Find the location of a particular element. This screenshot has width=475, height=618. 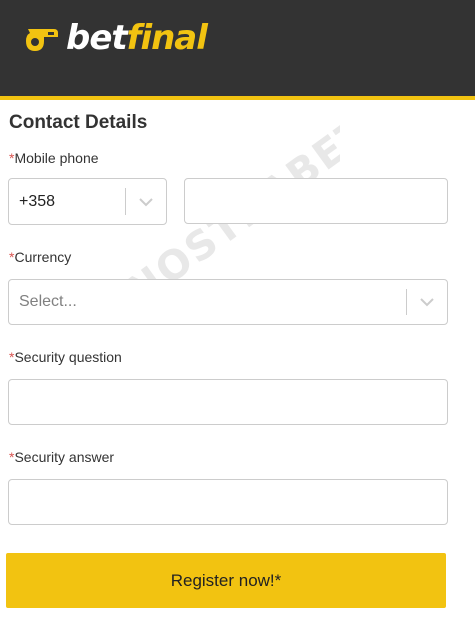

currency-label-text: Currency is located at coordinates (43, 257).